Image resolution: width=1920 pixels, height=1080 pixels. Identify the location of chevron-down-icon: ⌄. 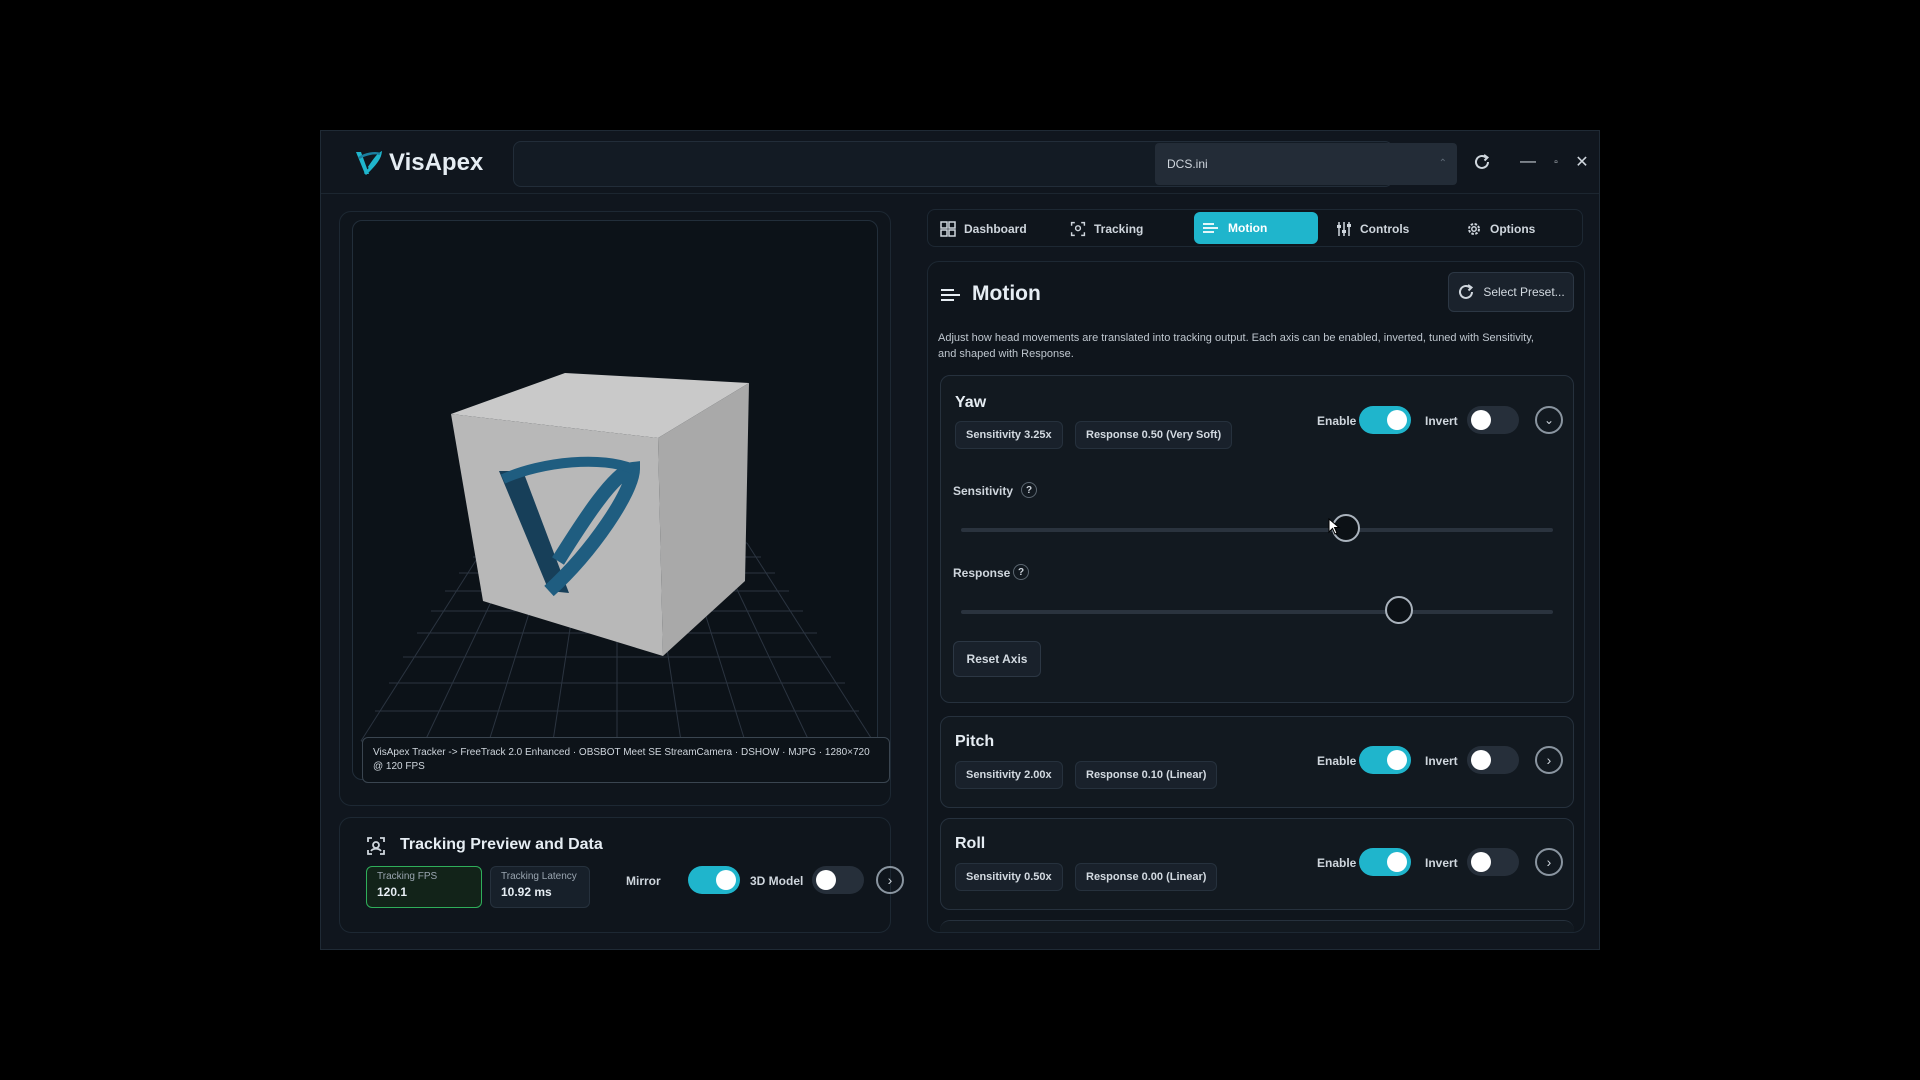
(1549, 420).